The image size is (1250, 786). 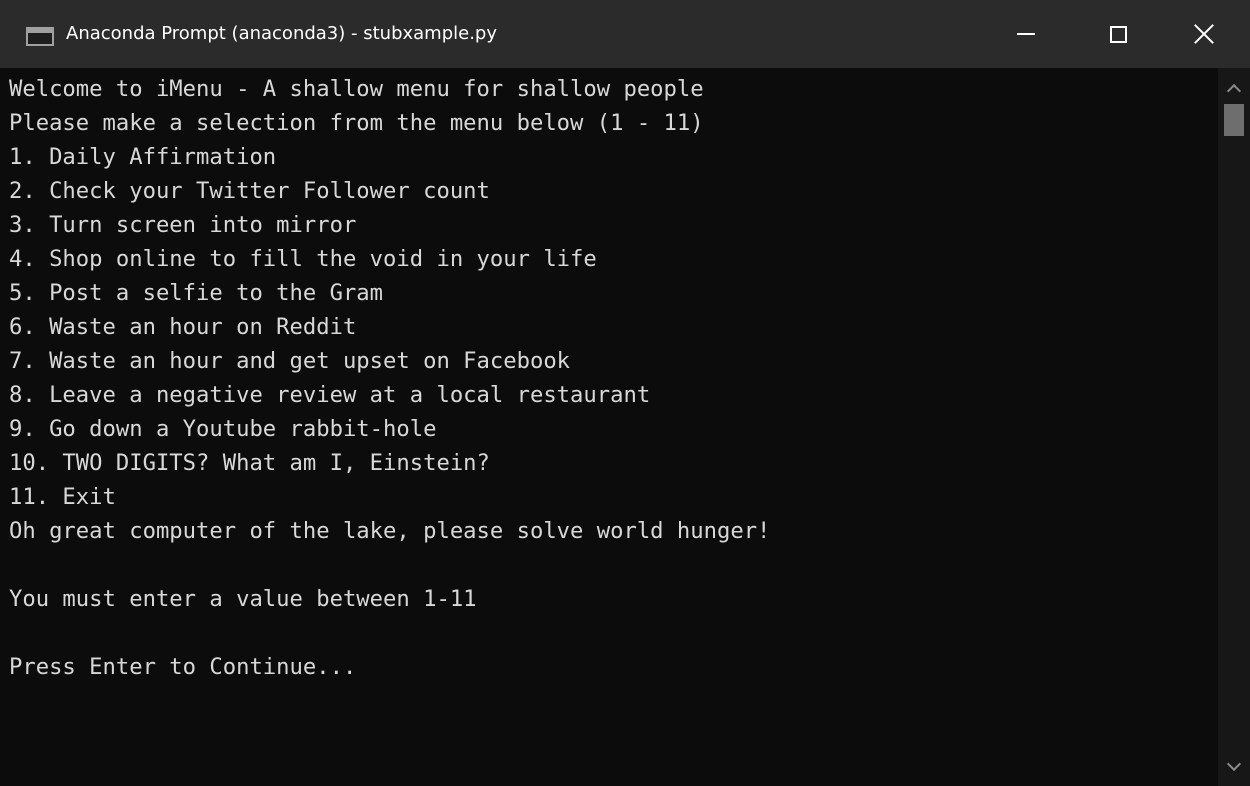 I want to click on minimize-icon, so click(x=1026, y=34).